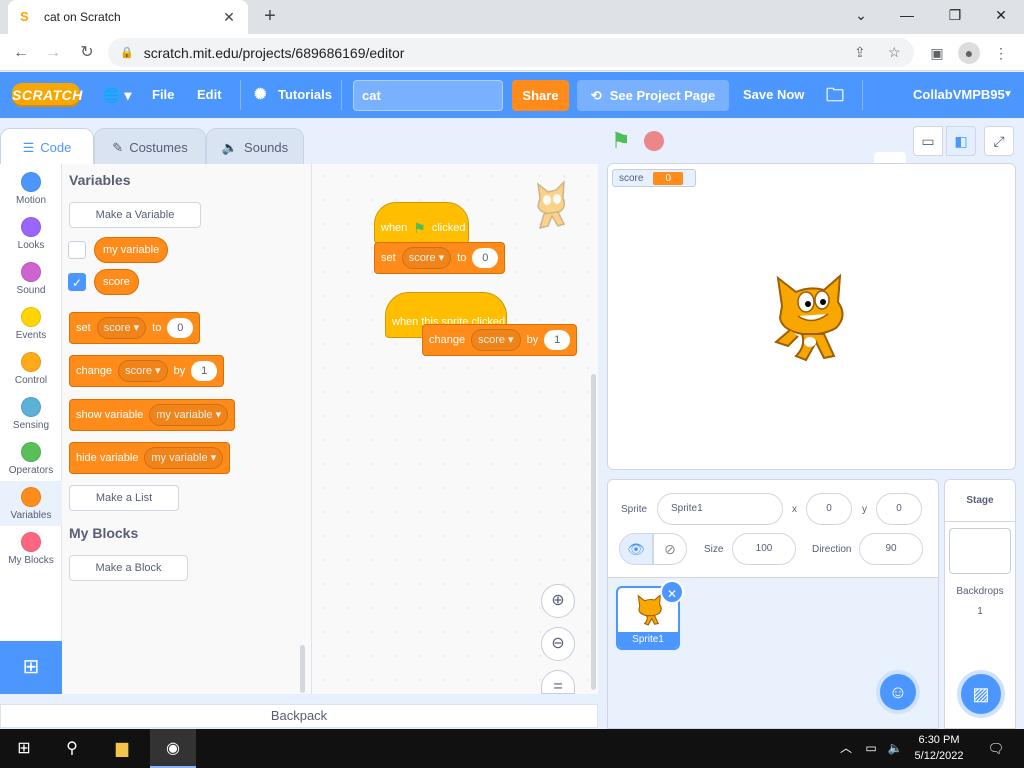  What do you see at coordinates (31, 548) in the screenshot?
I see `category-my-blocks: My Blocks` at bounding box center [31, 548].